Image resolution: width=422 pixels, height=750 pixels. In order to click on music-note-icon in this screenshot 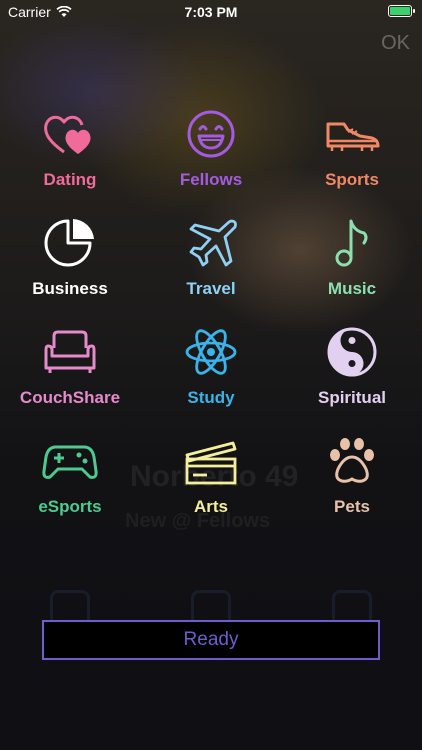, I will do `click(351, 243)`.